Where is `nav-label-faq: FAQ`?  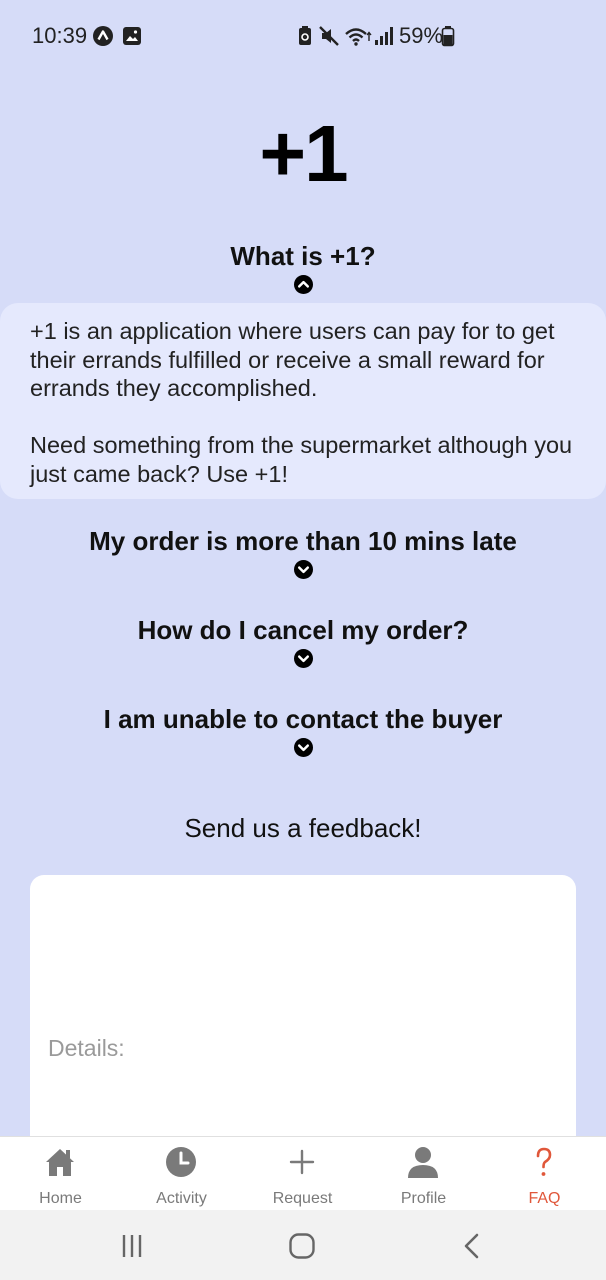 nav-label-faq: FAQ is located at coordinates (544, 1198).